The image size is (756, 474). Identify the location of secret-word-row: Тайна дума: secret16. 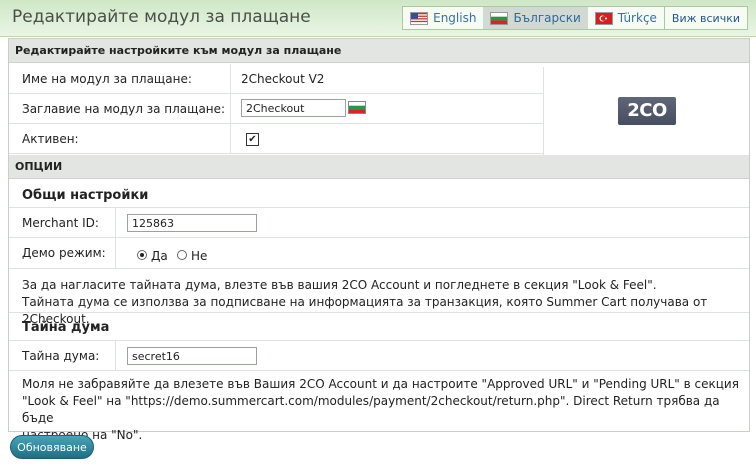
(379, 356).